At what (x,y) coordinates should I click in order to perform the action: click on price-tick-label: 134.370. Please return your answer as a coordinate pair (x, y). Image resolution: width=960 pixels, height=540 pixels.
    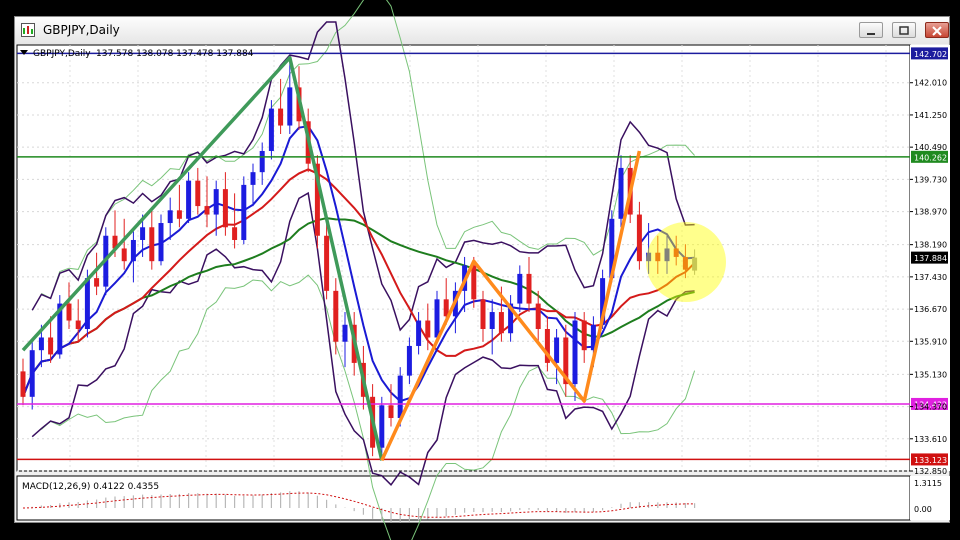
    Looking at the image, I should click on (930, 407).